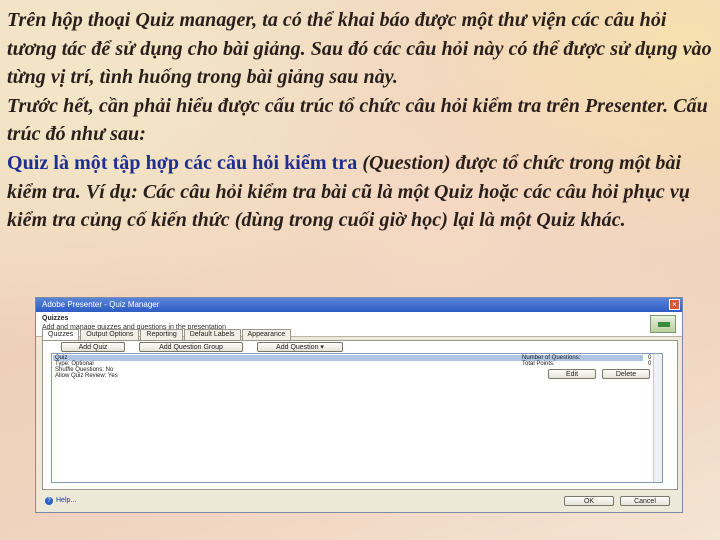 The width and height of the screenshot is (720, 540). What do you see at coordinates (191, 347) in the screenshot?
I see `add-question-group-button: Add Question Group` at bounding box center [191, 347].